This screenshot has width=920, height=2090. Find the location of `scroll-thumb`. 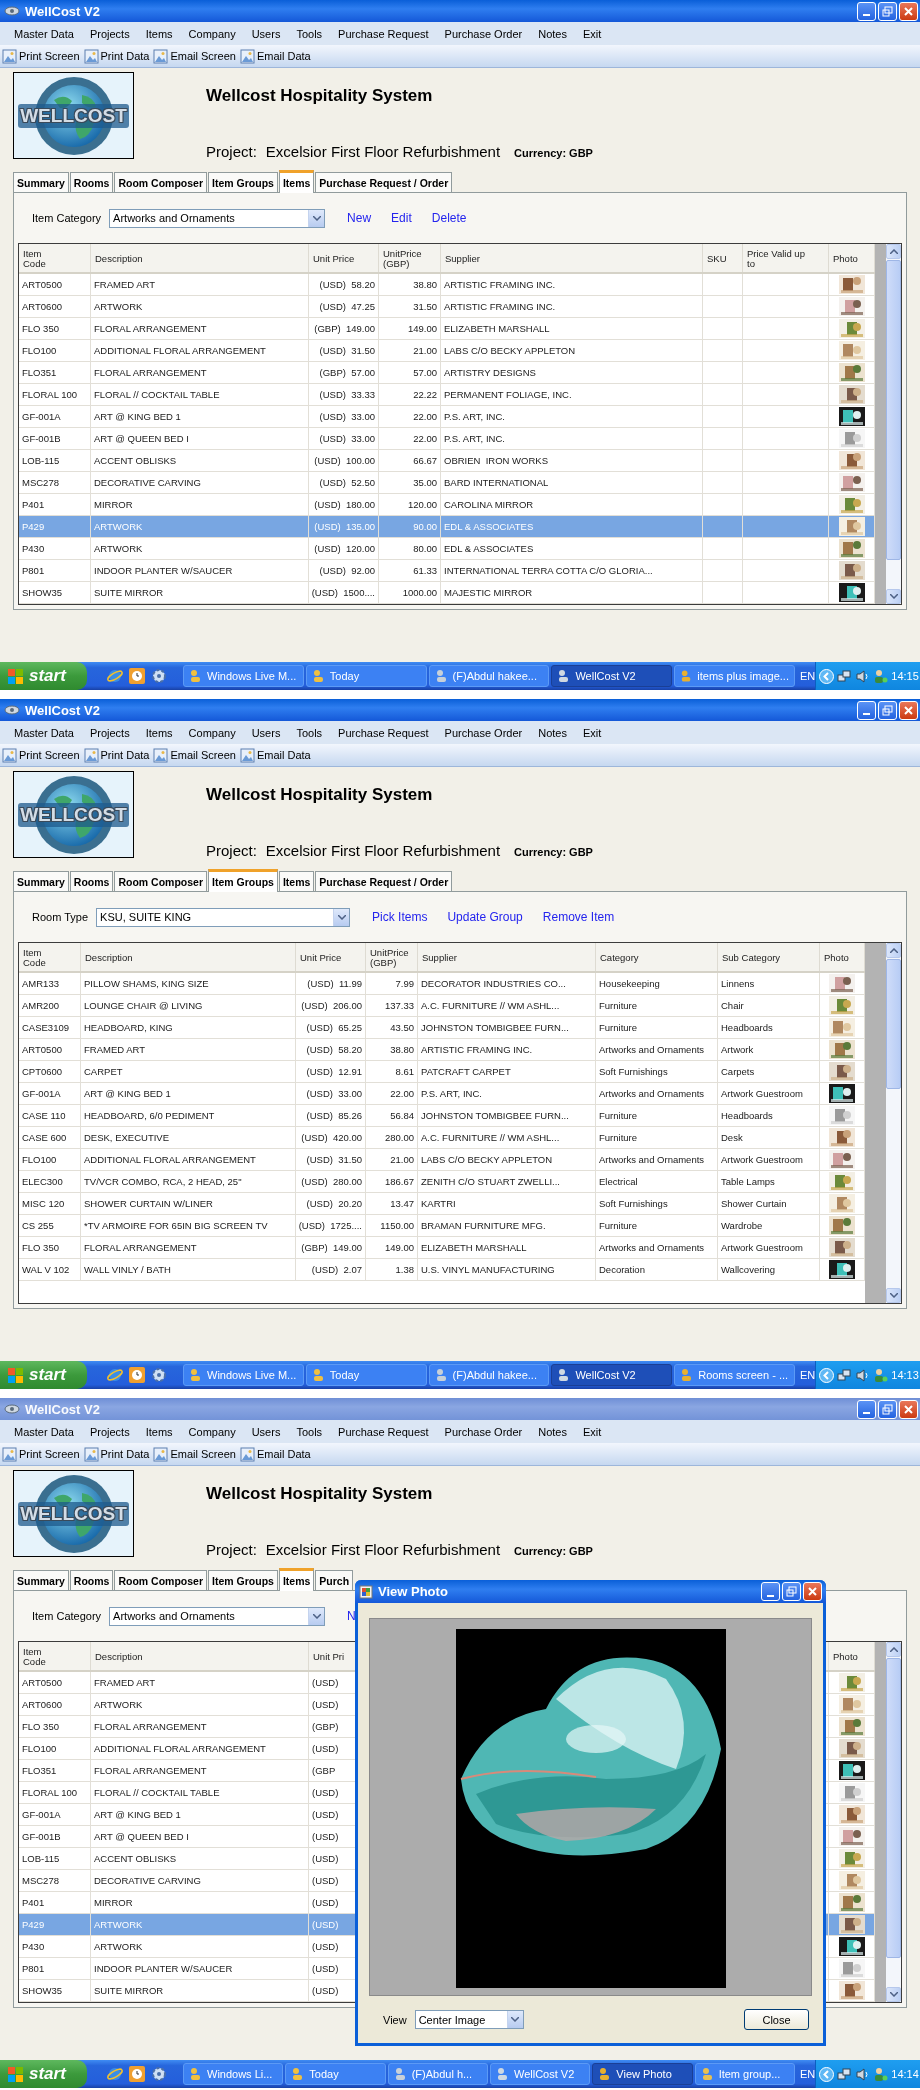

scroll-thumb is located at coordinates (893, 410).